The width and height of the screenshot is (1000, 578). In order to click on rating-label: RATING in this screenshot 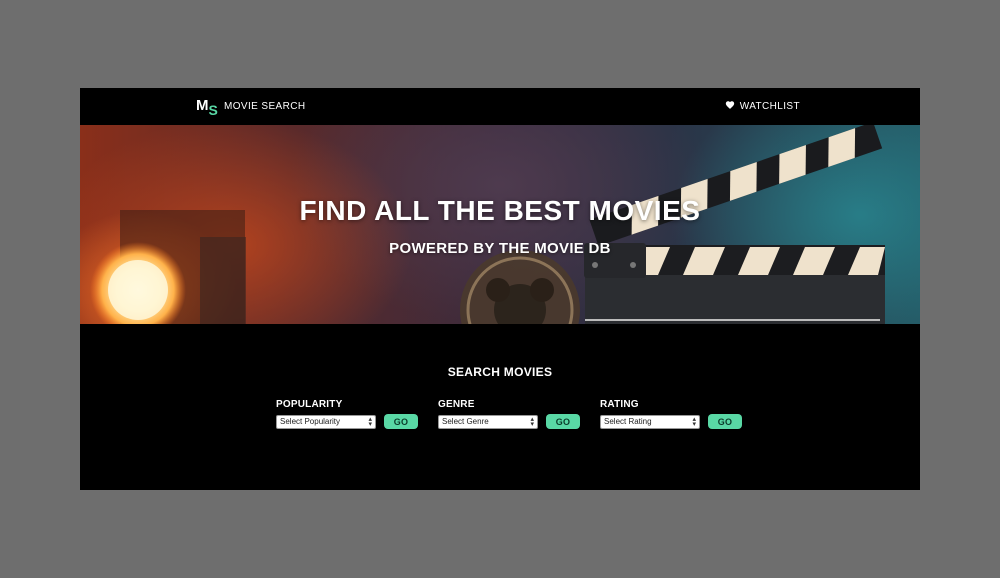, I will do `click(619, 404)`.